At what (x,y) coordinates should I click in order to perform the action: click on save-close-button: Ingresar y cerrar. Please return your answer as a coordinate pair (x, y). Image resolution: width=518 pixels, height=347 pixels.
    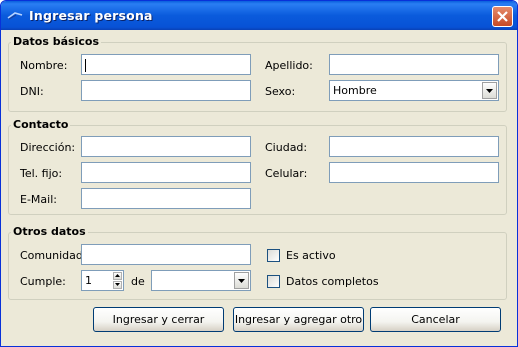
    Looking at the image, I should click on (158, 319).